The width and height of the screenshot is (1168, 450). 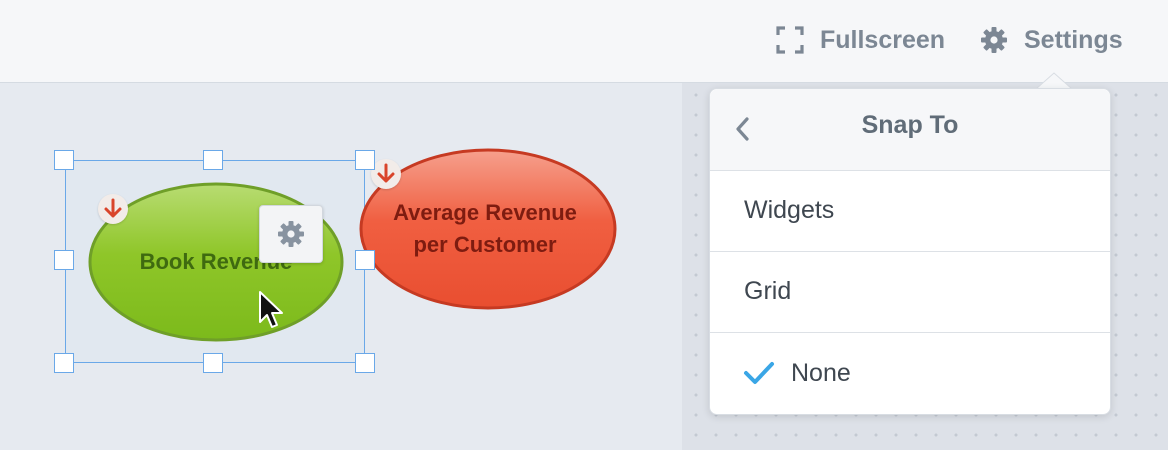 I want to click on resize-handle-top, so click(x=213, y=160).